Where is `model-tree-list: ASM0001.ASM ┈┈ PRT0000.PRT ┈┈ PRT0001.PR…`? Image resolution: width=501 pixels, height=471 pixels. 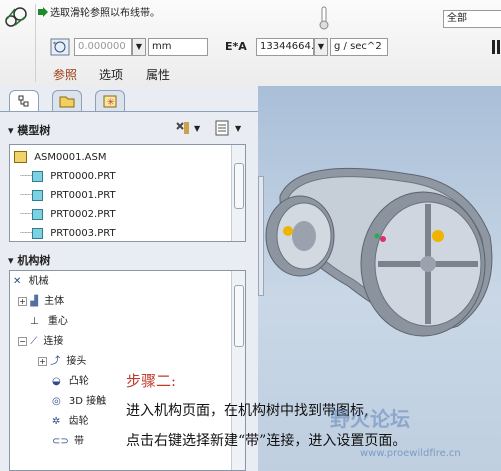 model-tree-list: ASM0001.ASM ┈┈ PRT0000.PRT ┈┈ PRT0001.PR… is located at coordinates (127, 193).